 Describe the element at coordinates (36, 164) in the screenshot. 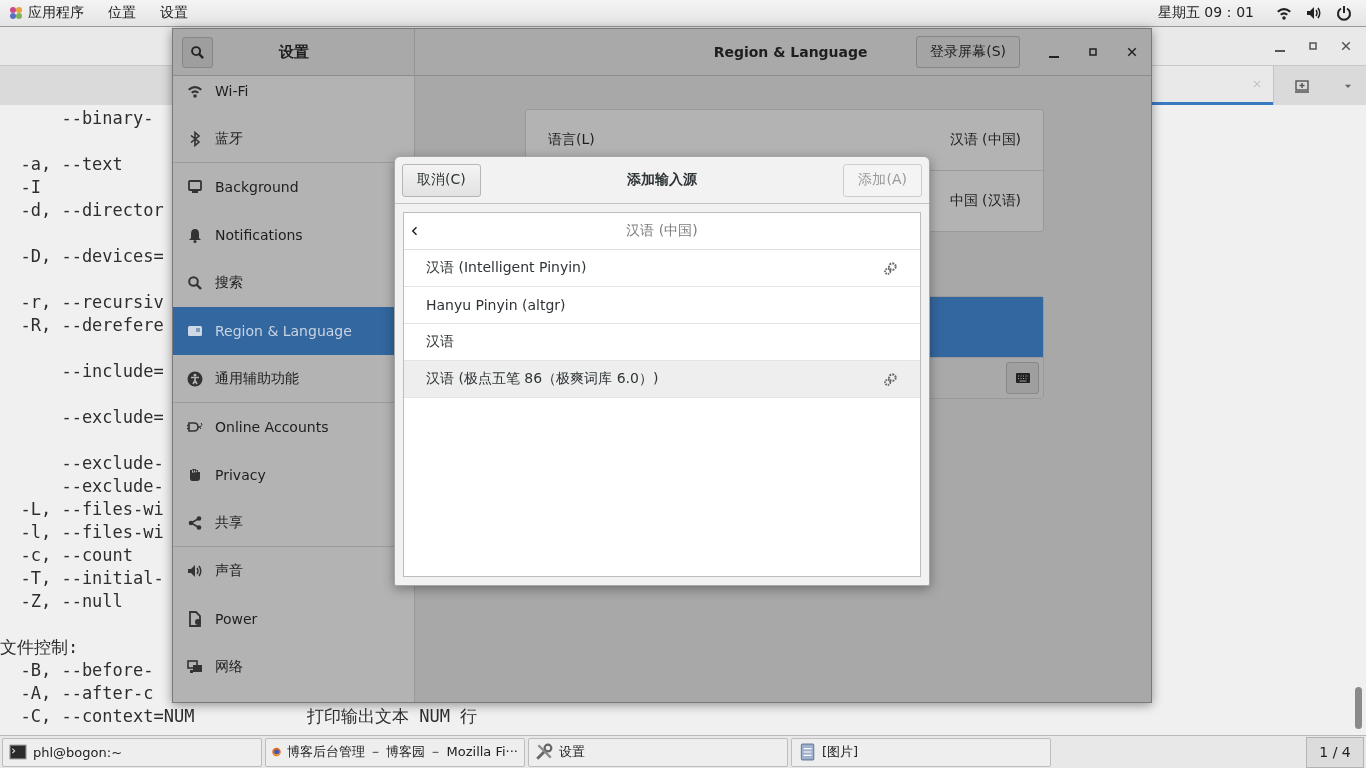

I see `short-option-text: -a,` at that location.